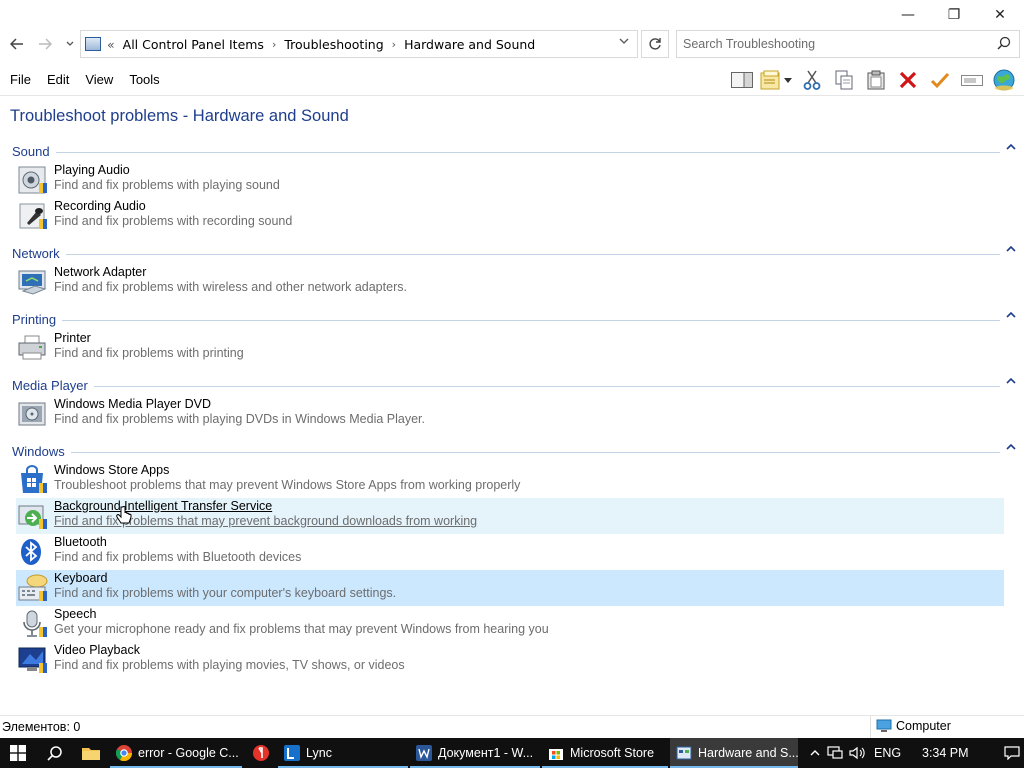 The height and width of the screenshot is (768, 1024). I want to click on menu-edit: Edit, so click(58, 79).